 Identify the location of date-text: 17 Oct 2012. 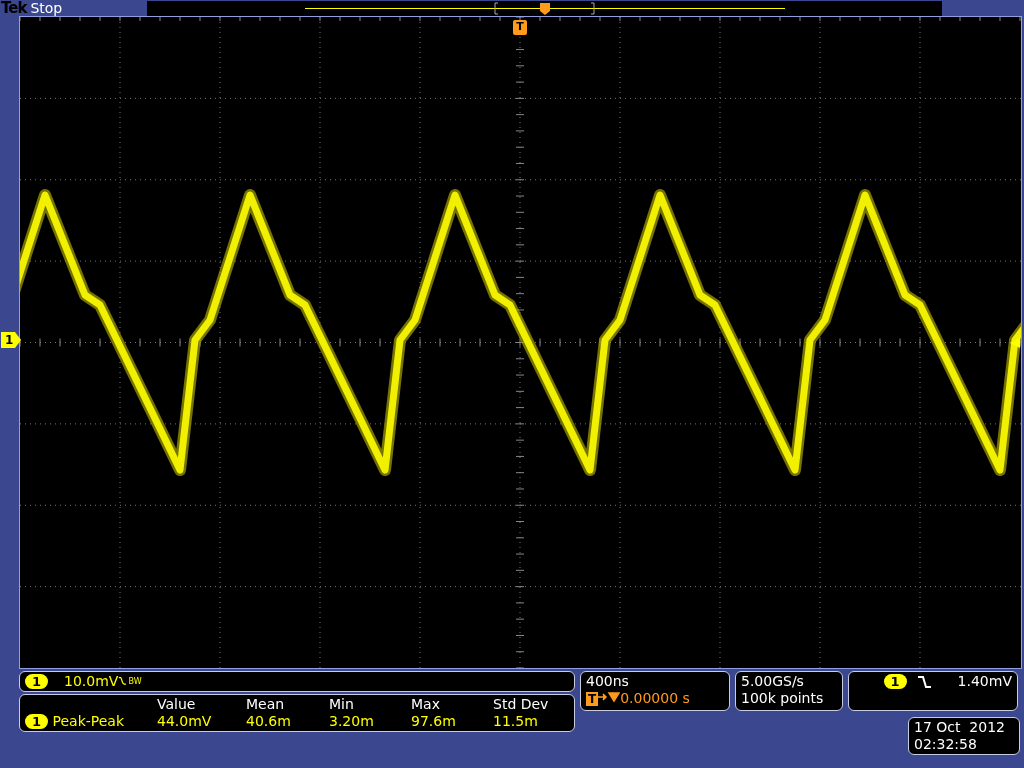
(960, 727).